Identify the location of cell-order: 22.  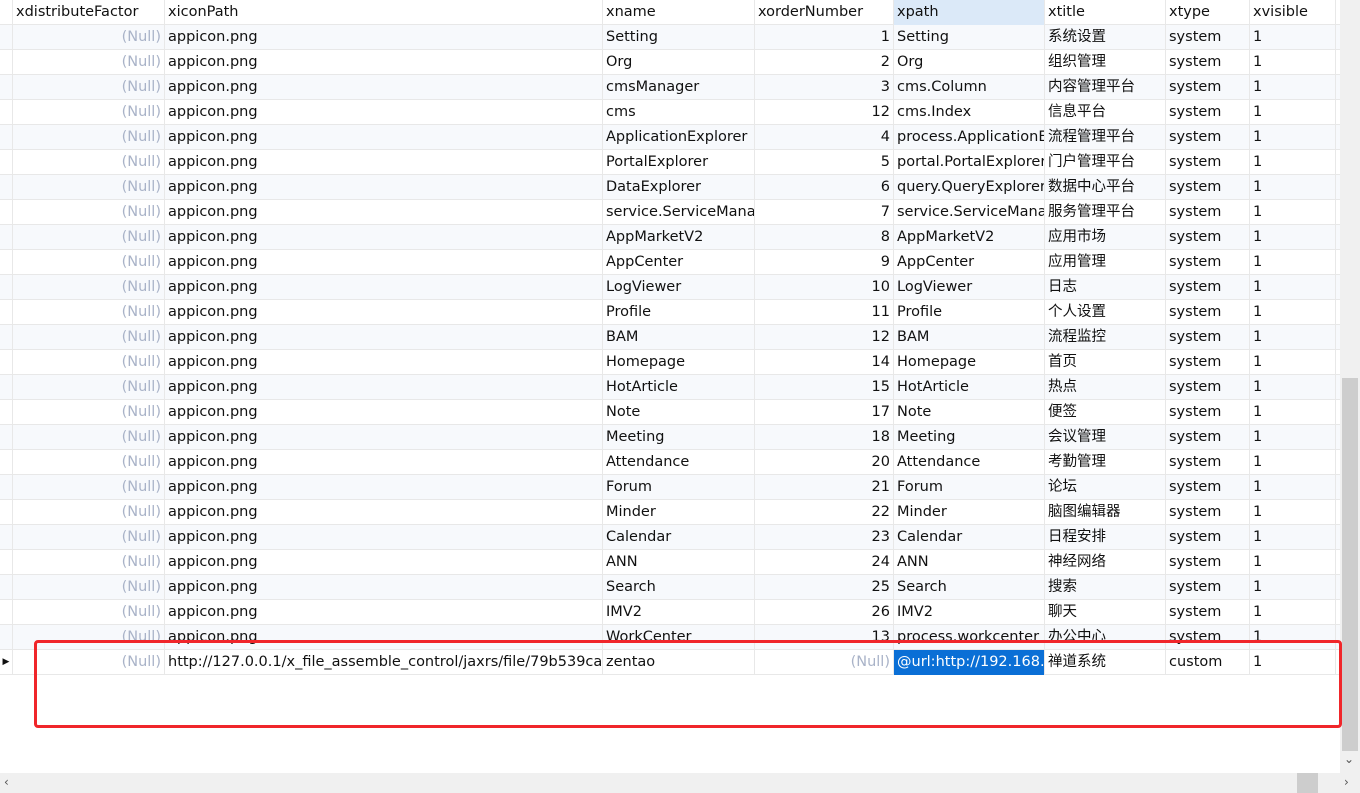
(824, 512).